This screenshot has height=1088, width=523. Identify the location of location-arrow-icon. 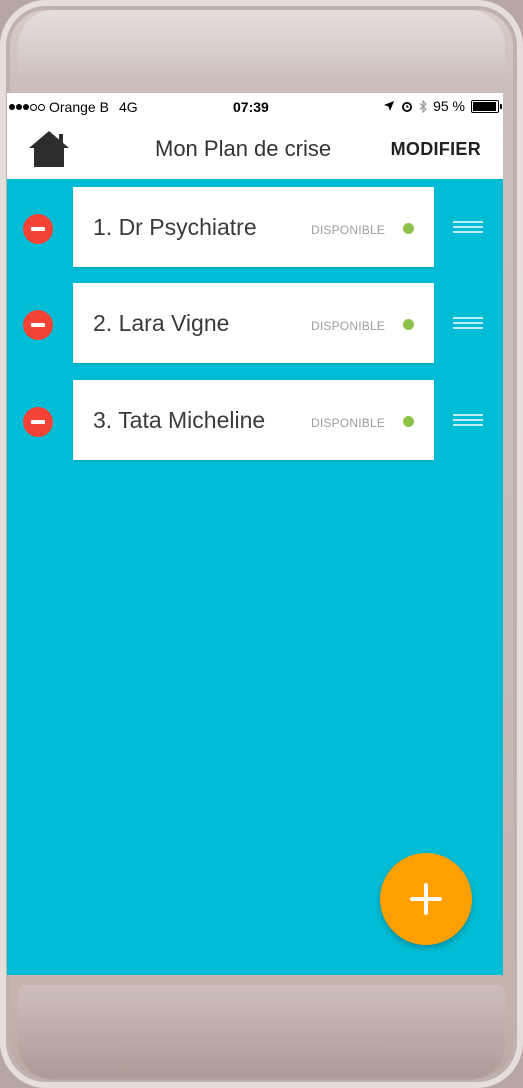
(389, 106).